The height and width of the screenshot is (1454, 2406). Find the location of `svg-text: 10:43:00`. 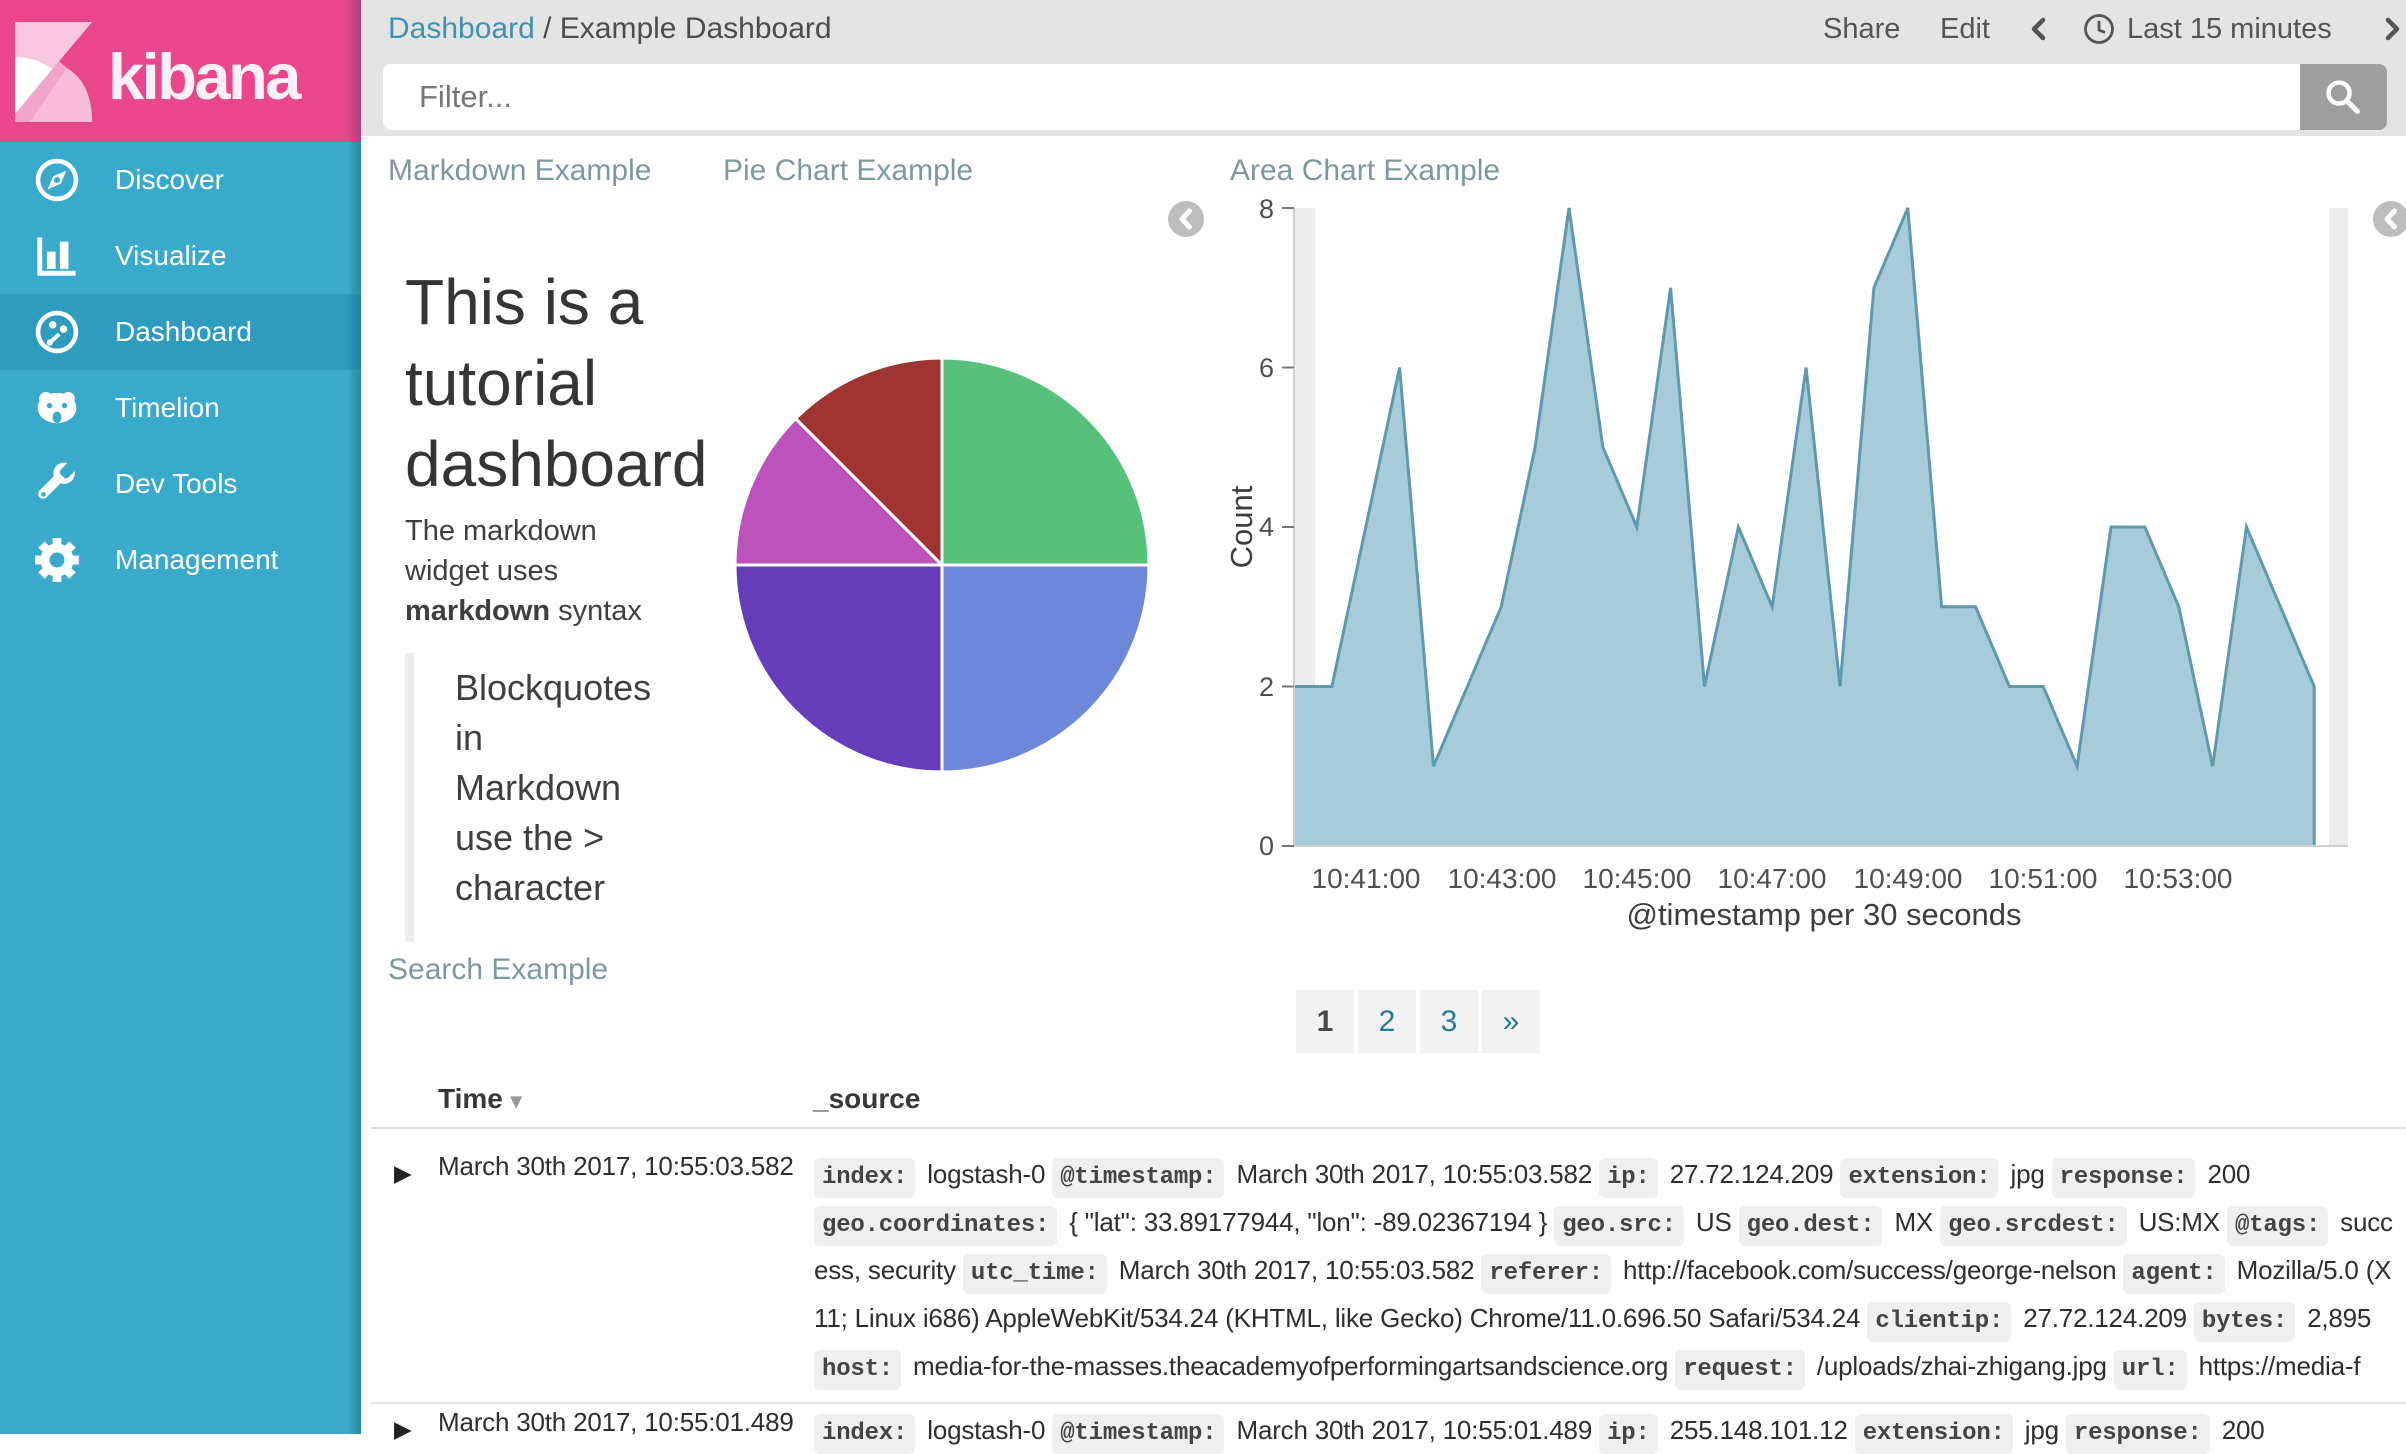

svg-text: 10:43:00 is located at coordinates (1502, 878).